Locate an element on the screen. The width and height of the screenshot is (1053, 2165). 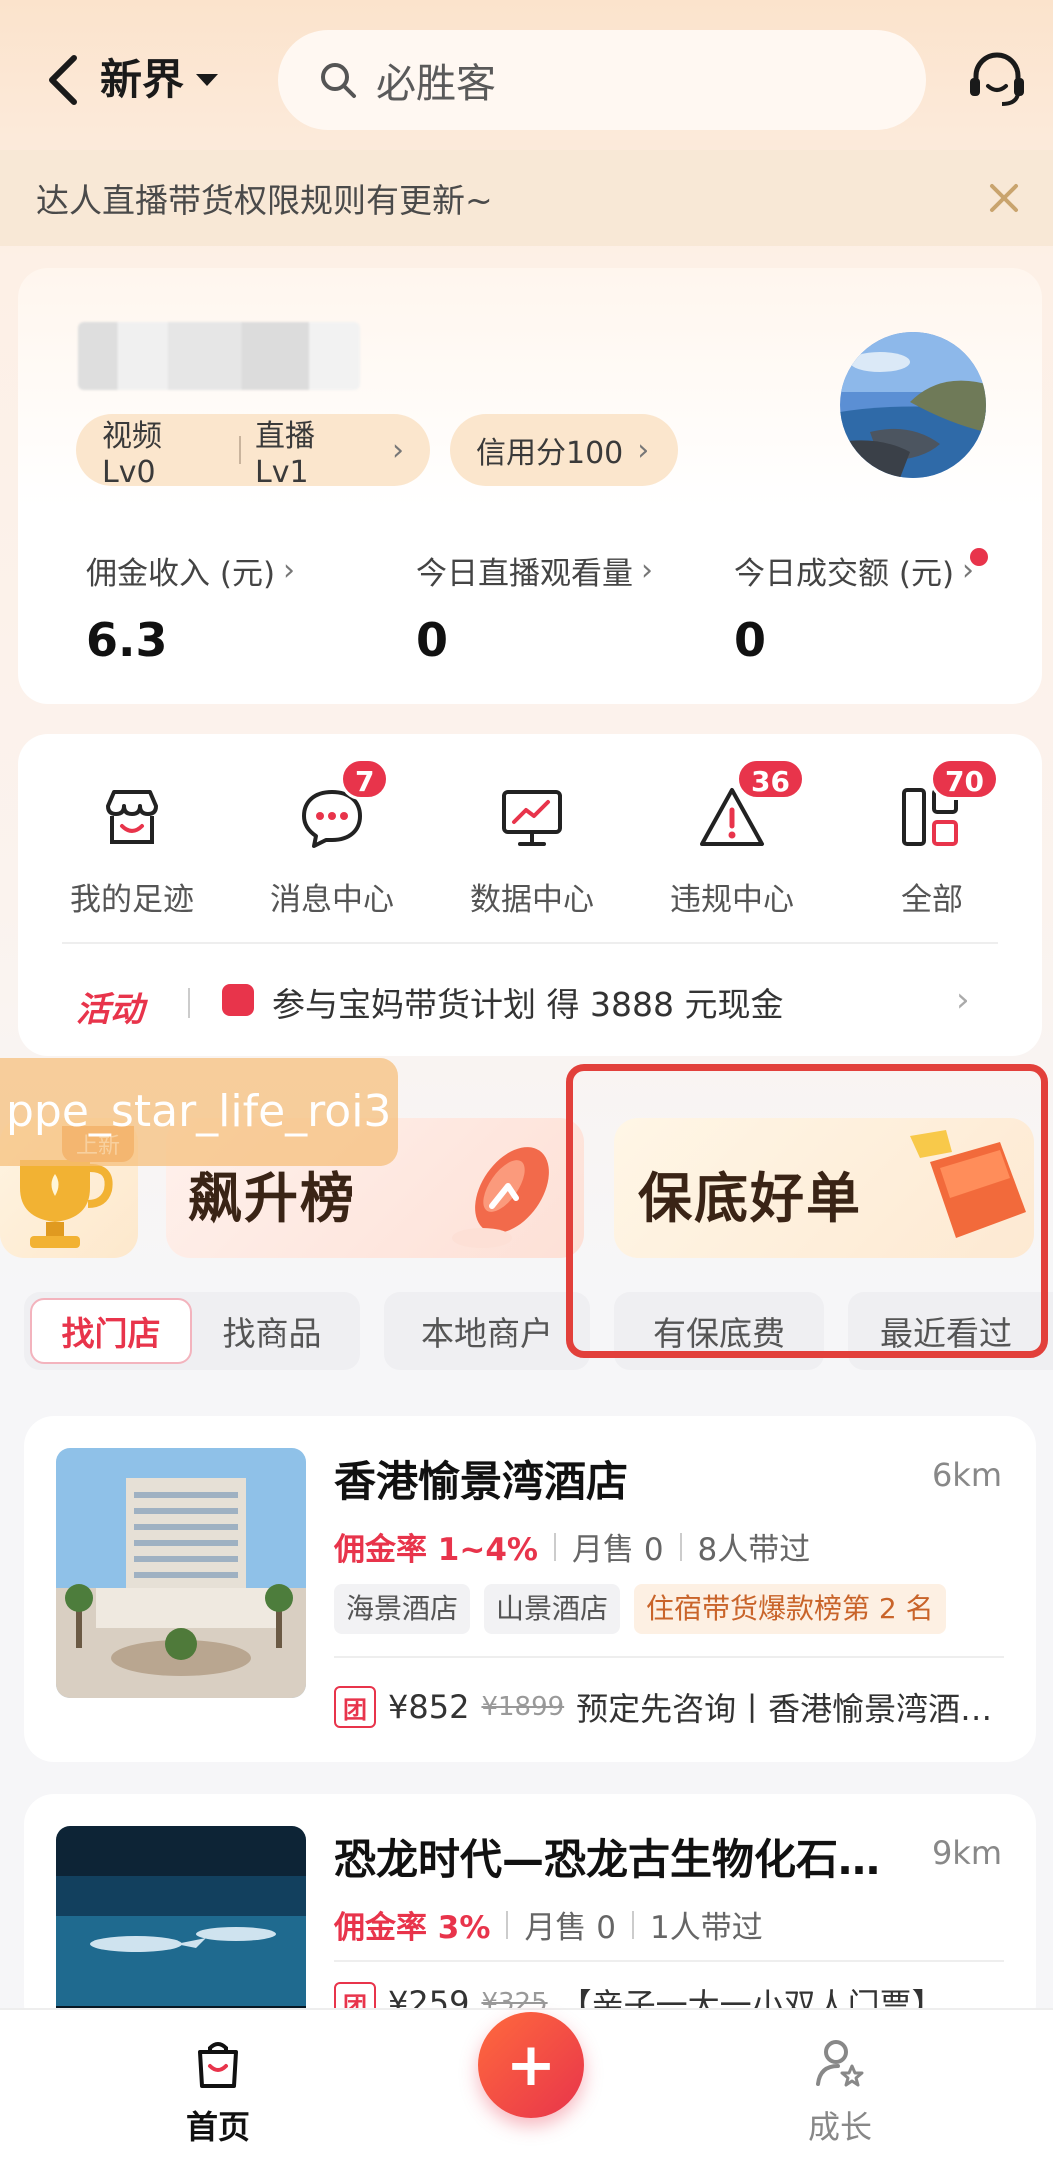
hotel-thumbnail is located at coordinates (181, 1573).